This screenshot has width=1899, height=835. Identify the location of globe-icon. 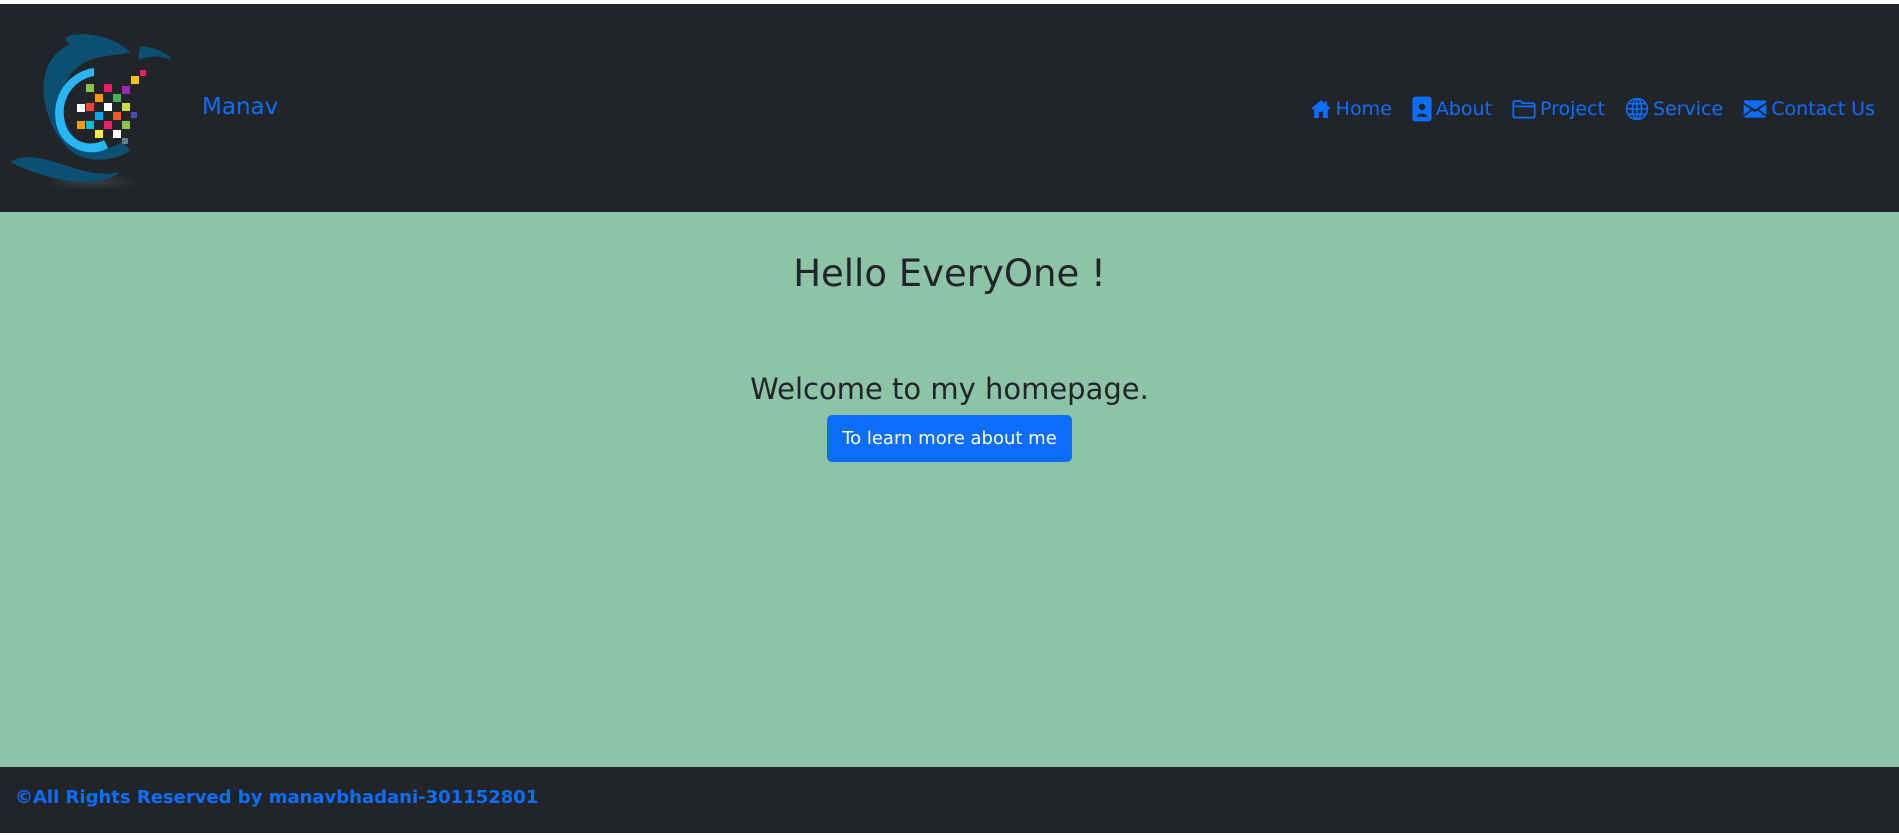
(1637, 109).